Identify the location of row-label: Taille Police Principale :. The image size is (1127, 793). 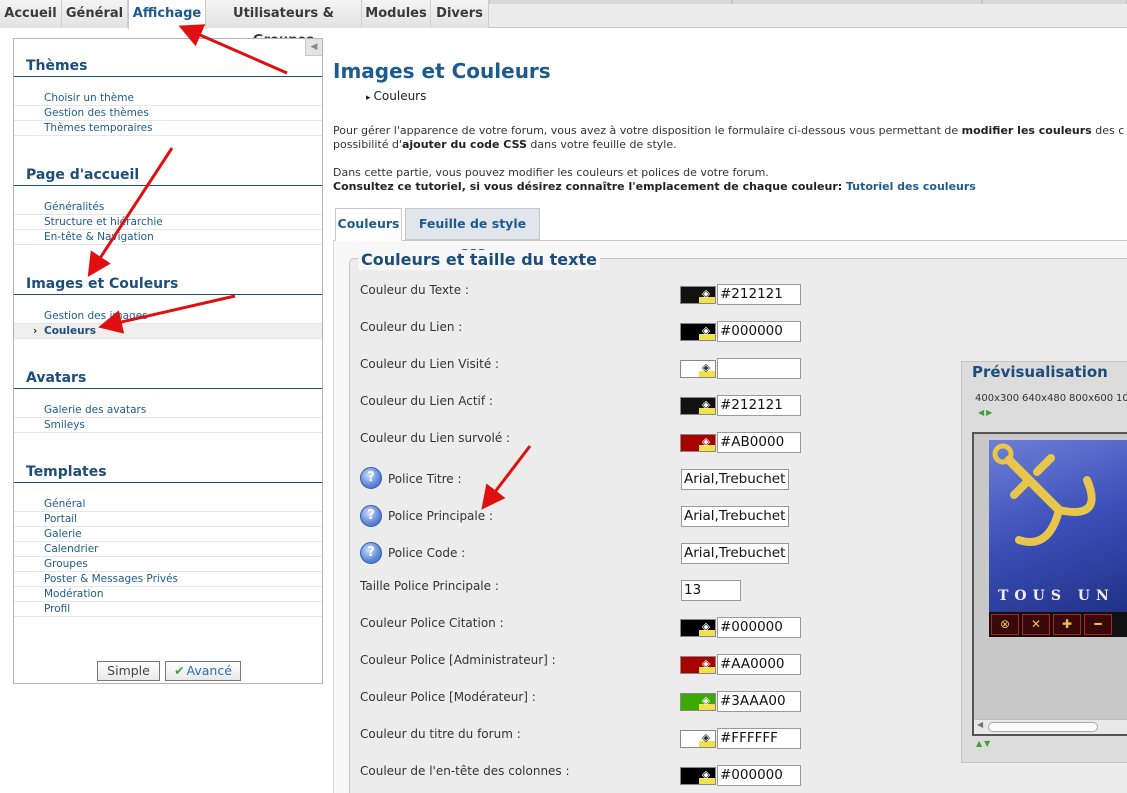
(429, 586).